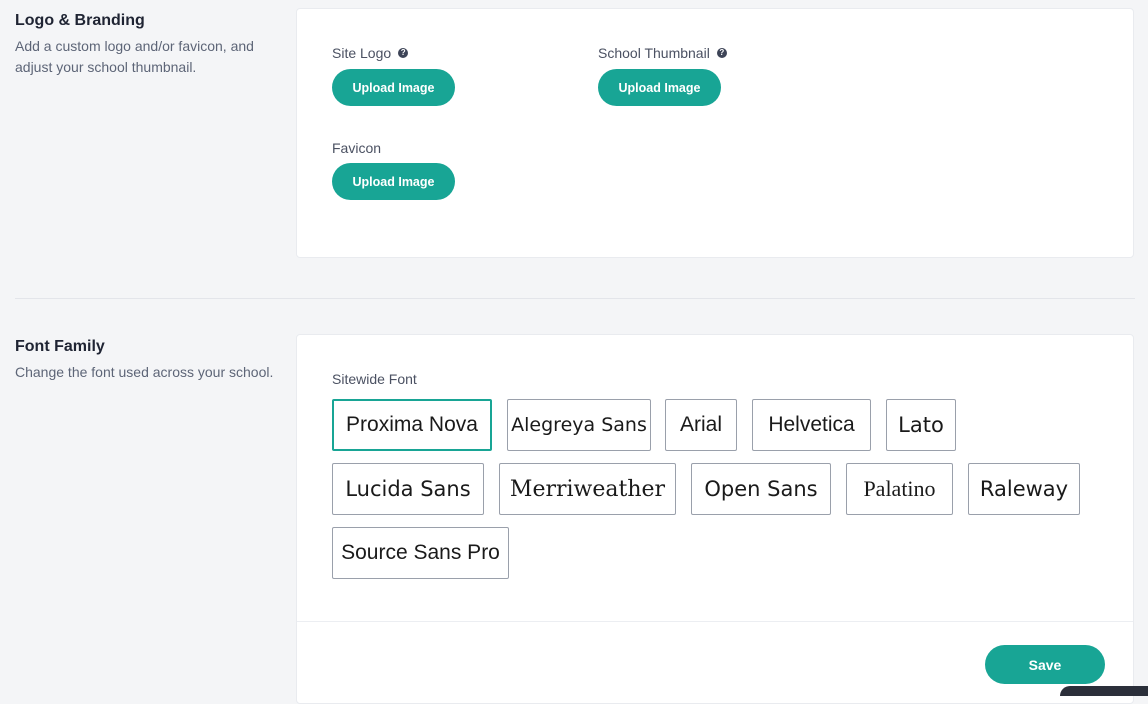  What do you see at coordinates (80, 20) in the screenshot?
I see `logo-branding-title: Logo & Branding` at bounding box center [80, 20].